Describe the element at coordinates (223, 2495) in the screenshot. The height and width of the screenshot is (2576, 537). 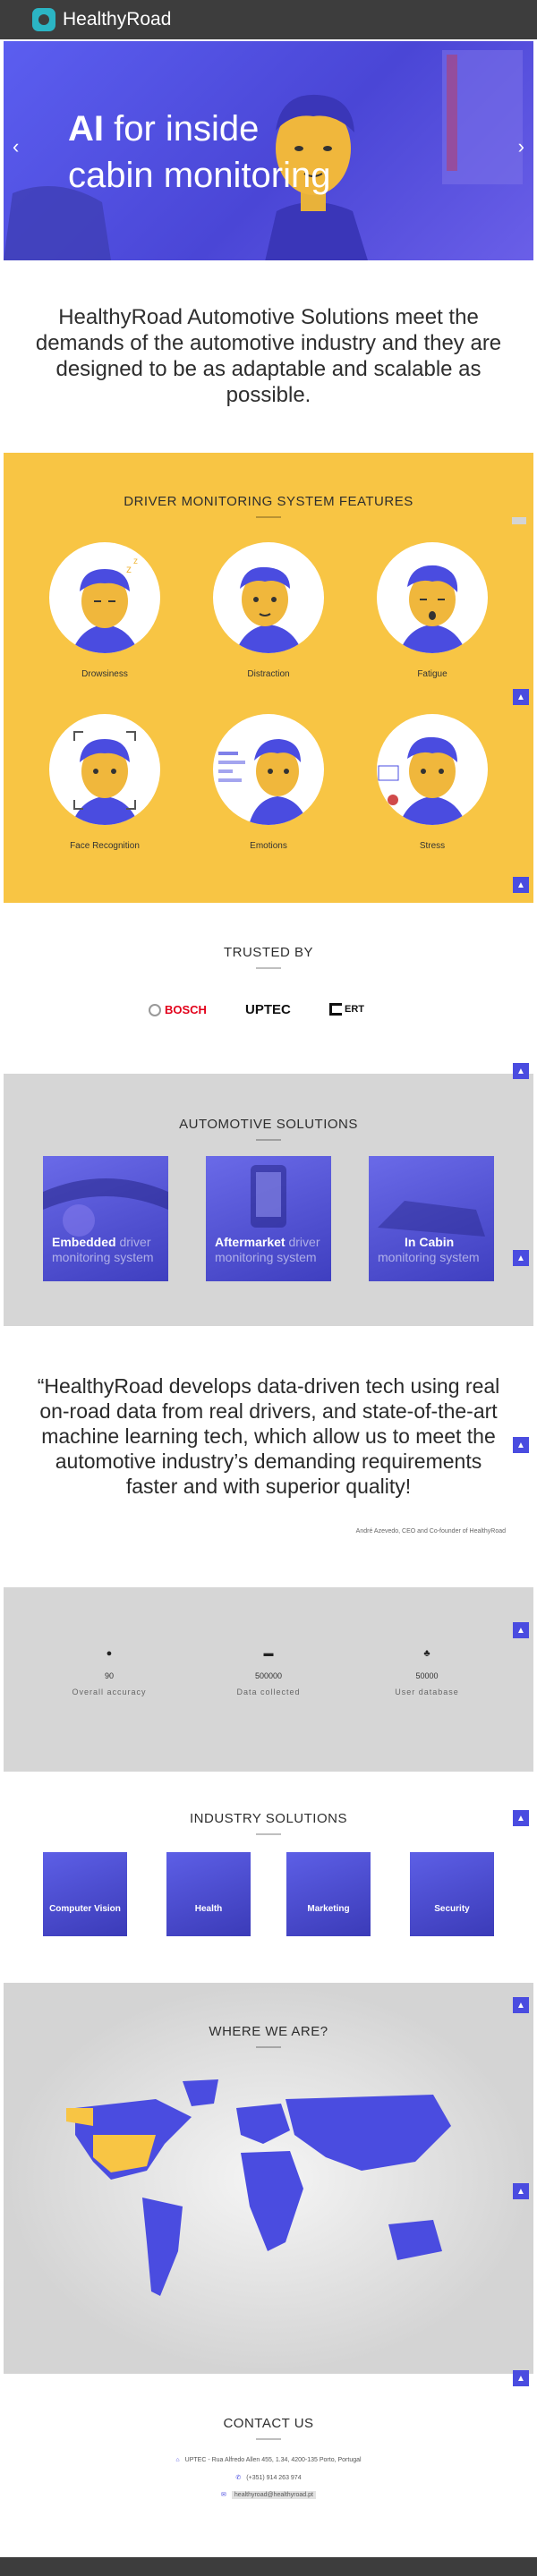
I see `mail-icon: ✉` at that location.